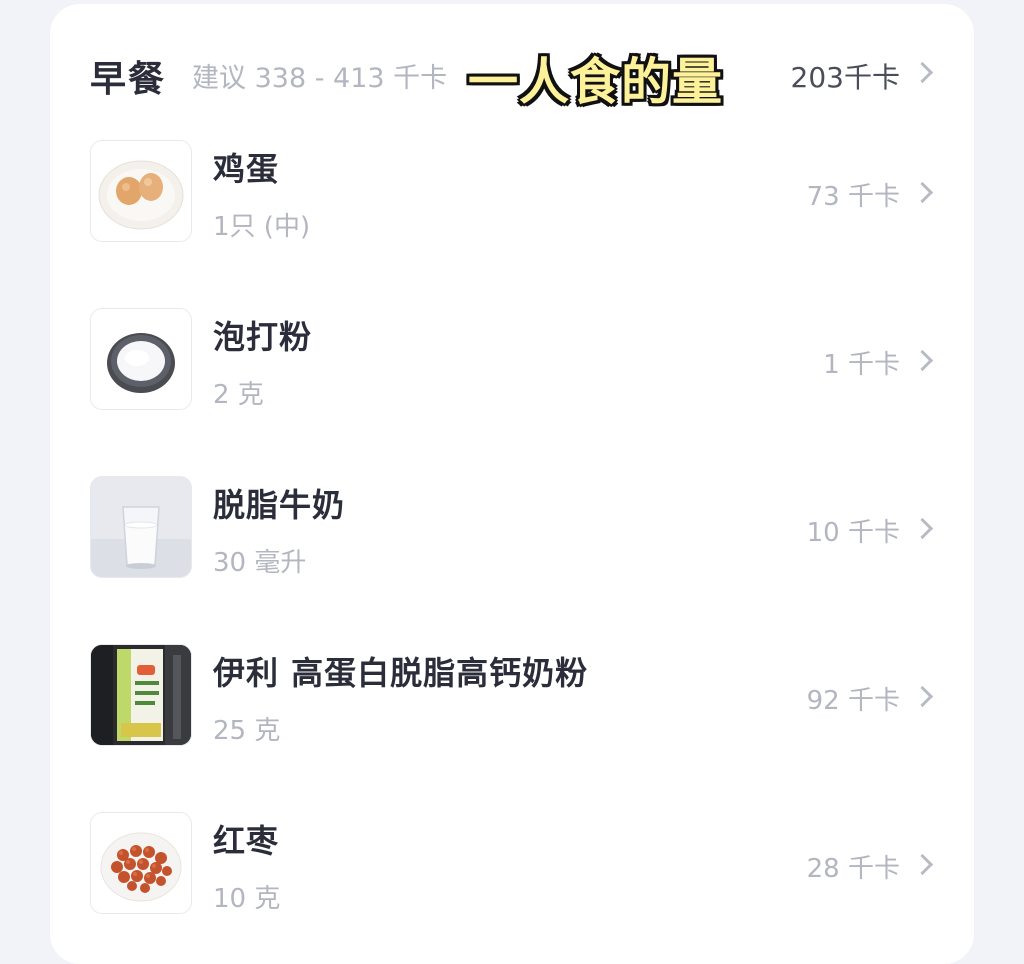  I want to click on food-name: 鸡蛋, so click(246, 169).